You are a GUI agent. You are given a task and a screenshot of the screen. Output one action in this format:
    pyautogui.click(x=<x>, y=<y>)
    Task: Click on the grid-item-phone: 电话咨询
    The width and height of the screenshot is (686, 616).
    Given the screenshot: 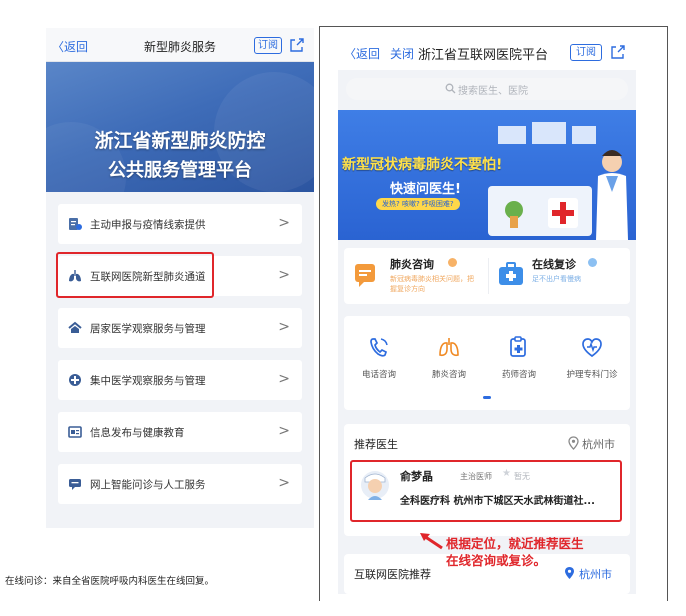 What is the action you would take?
    pyautogui.click(x=379, y=358)
    